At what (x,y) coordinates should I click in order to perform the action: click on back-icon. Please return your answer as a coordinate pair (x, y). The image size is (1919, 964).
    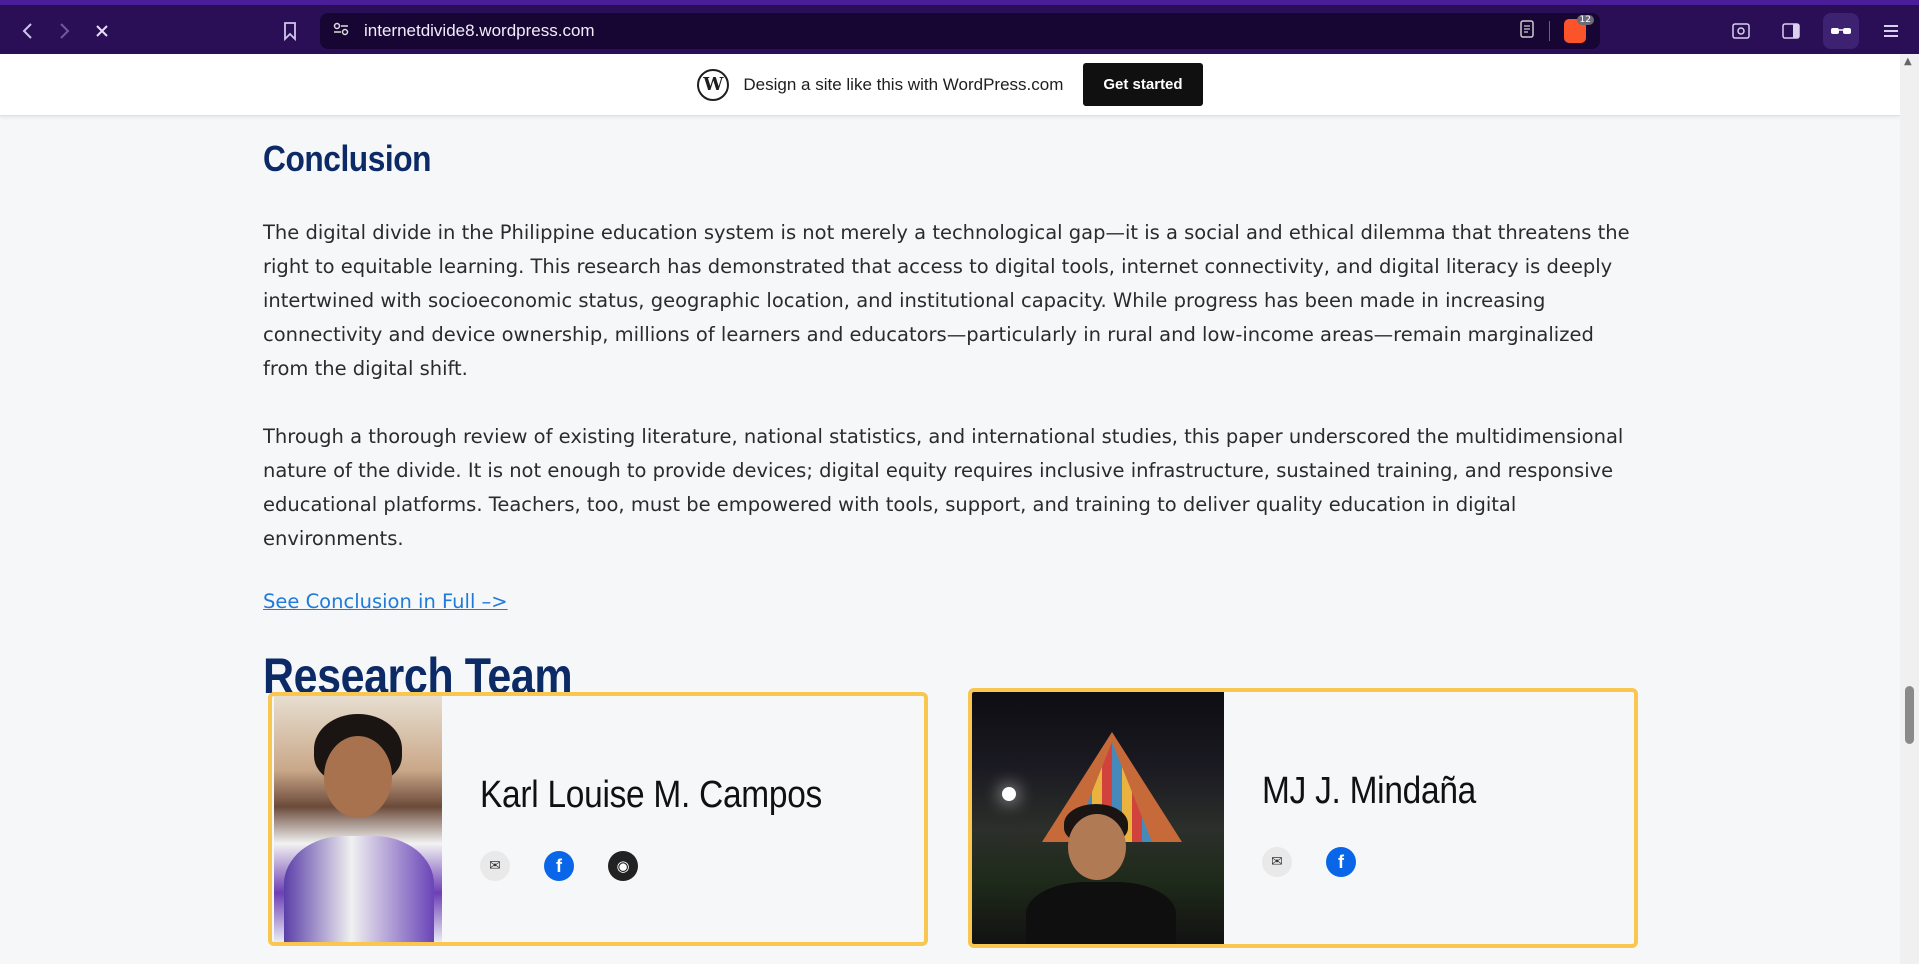
    Looking at the image, I should click on (28, 31).